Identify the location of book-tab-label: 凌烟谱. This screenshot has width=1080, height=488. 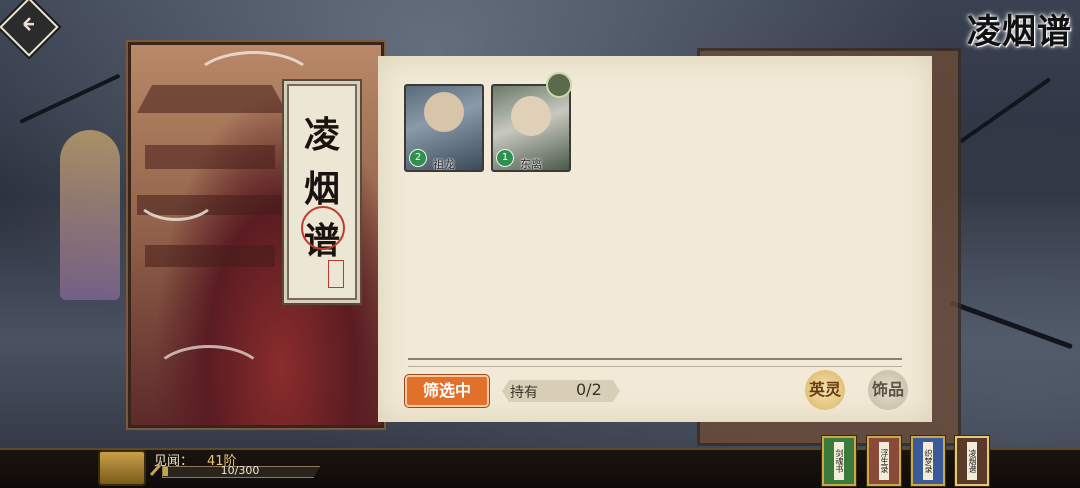
(972, 461).